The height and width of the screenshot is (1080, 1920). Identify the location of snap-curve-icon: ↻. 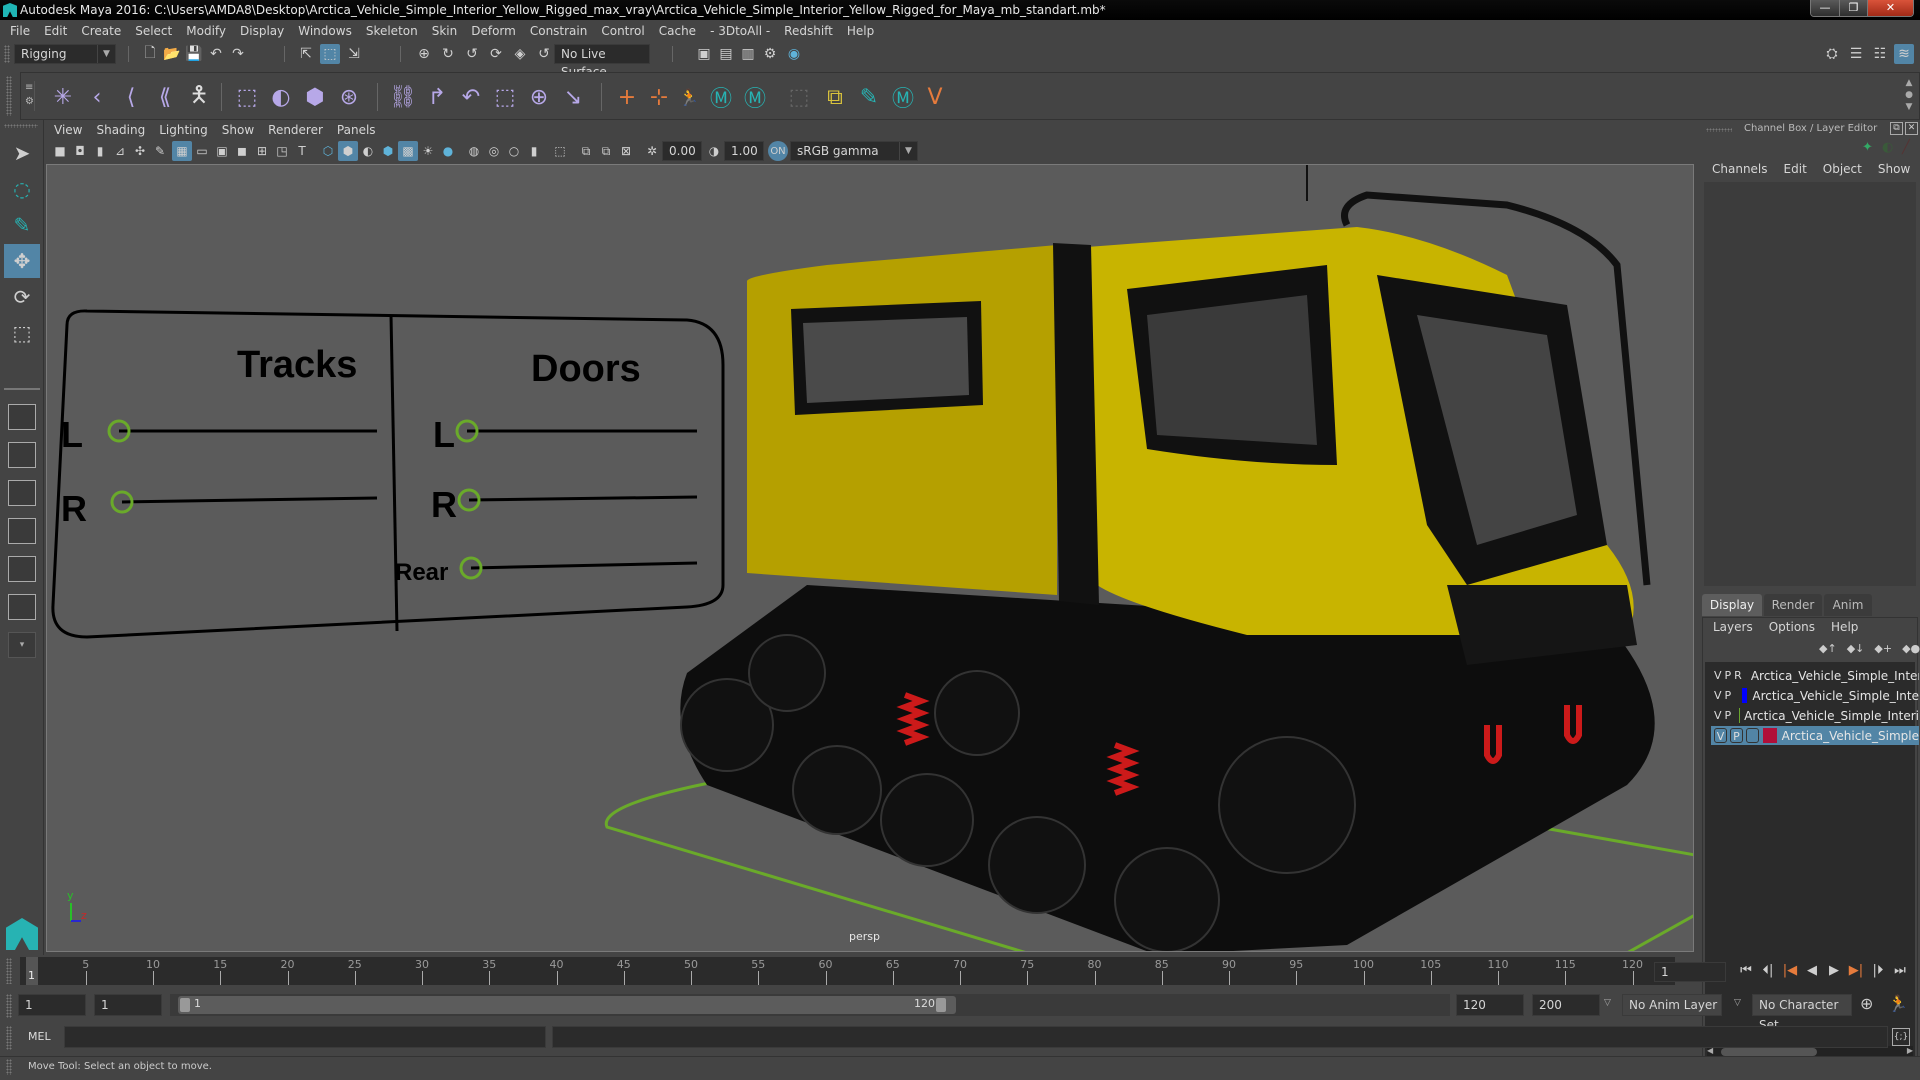
(448, 54).